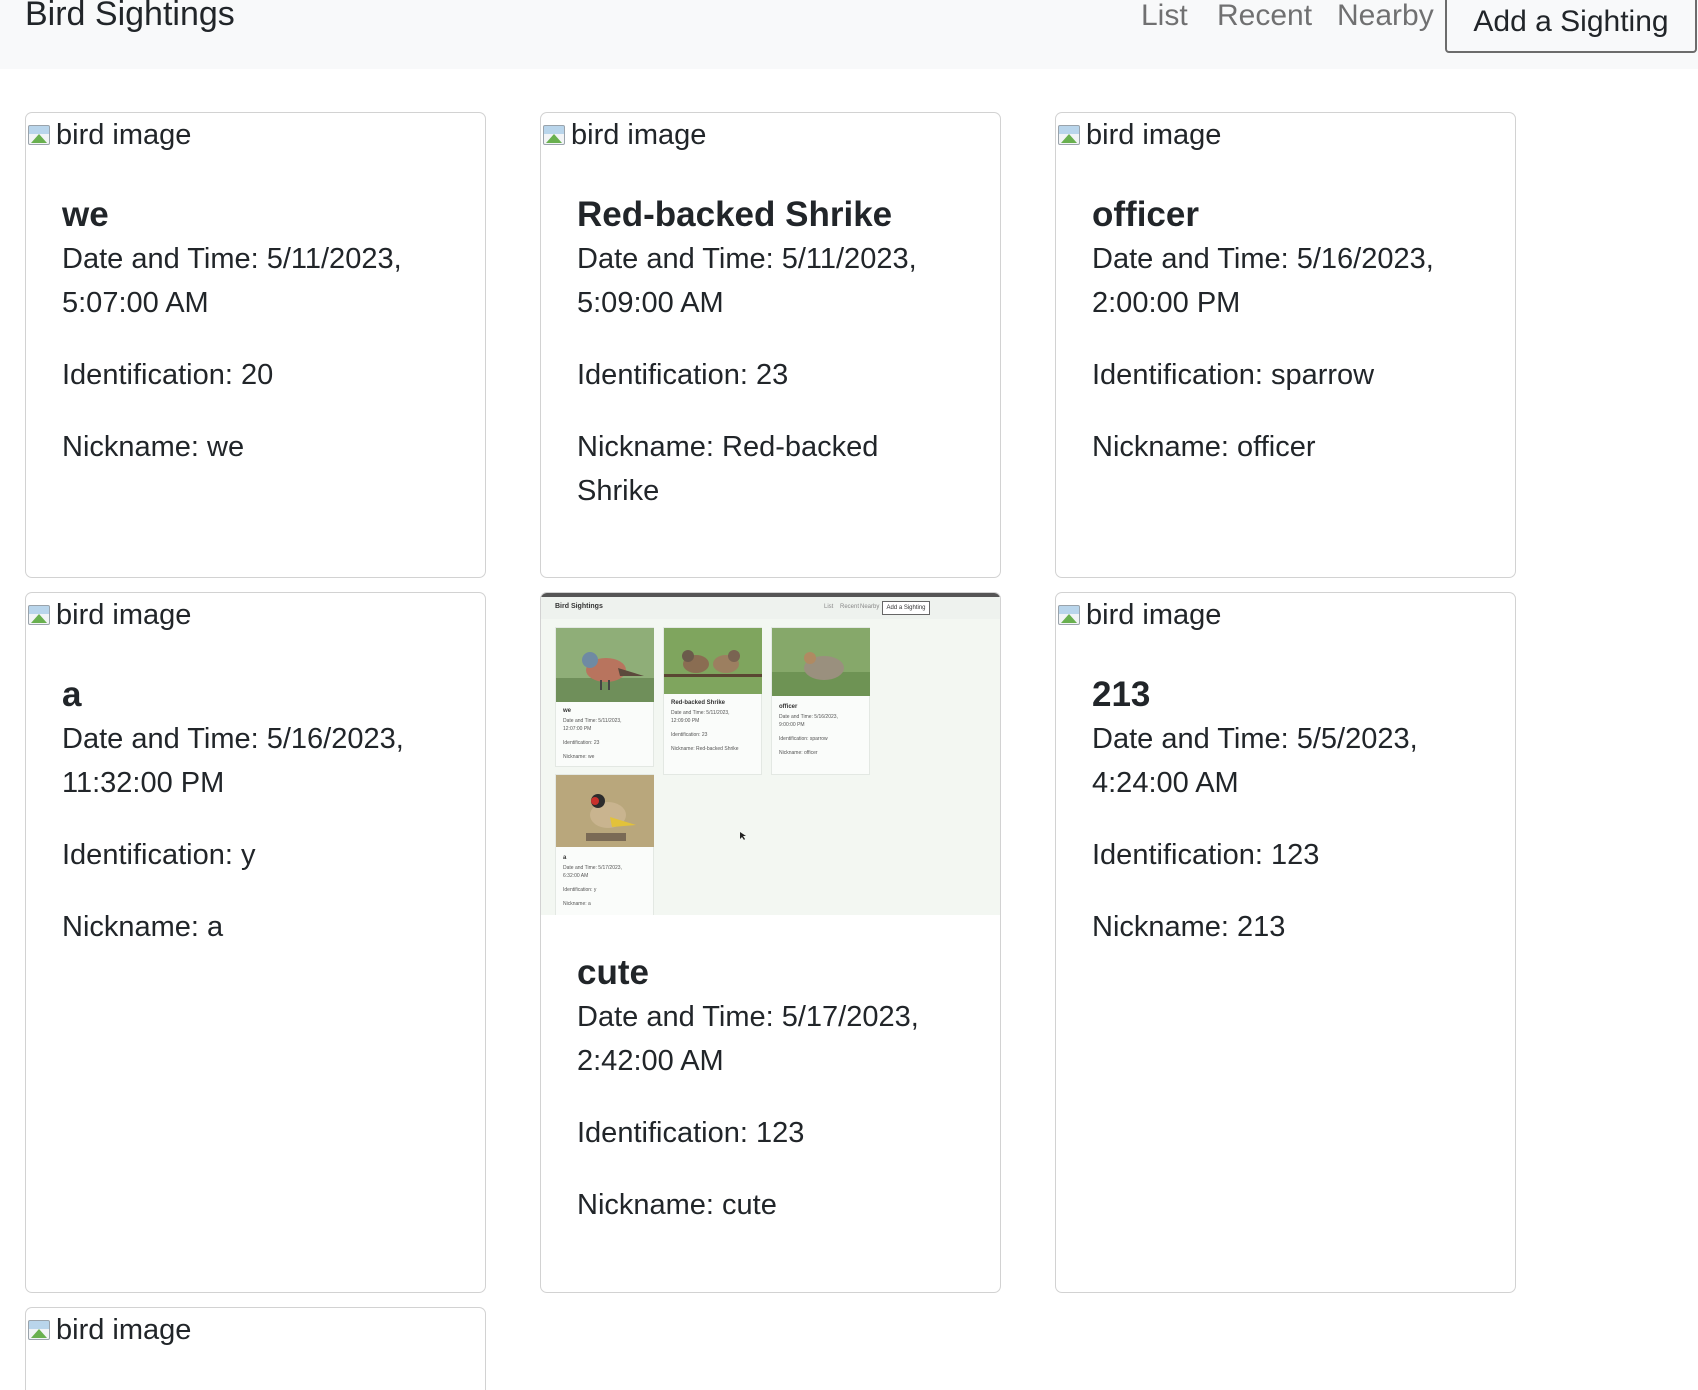  What do you see at coordinates (1263, 281) in the screenshot?
I see `date-time: Date and Time: 5/16/2023, 2:00:00 PM` at bounding box center [1263, 281].